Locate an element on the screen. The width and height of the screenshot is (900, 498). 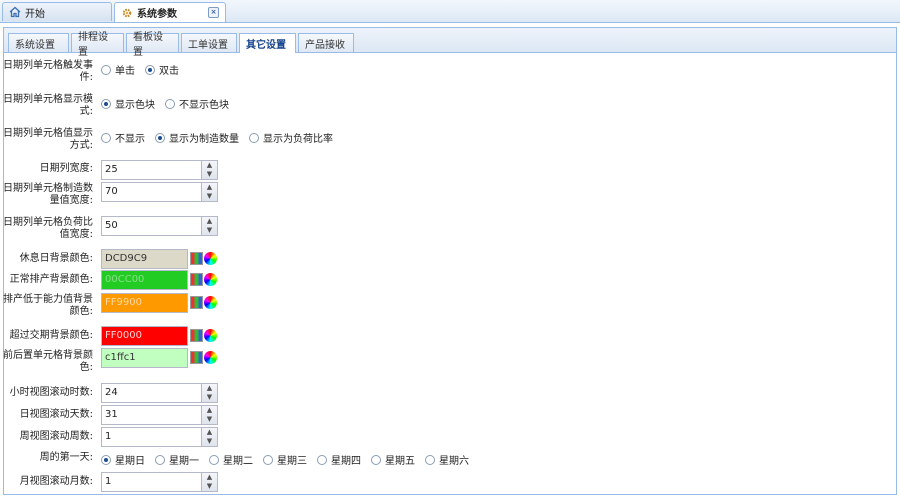
cell_event-label: 日期列单元格触发事件: is located at coordinates (48, 71).